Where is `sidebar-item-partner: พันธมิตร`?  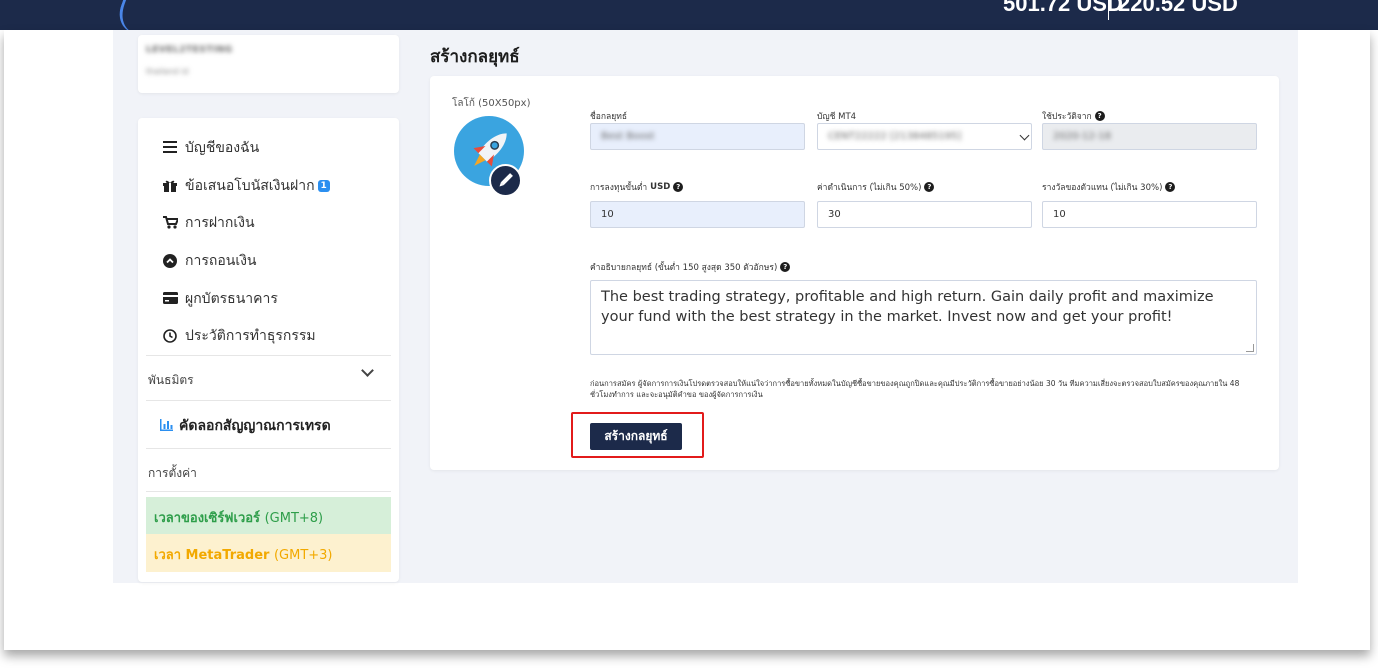
sidebar-item-partner: พันธมิตร is located at coordinates (171, 380).